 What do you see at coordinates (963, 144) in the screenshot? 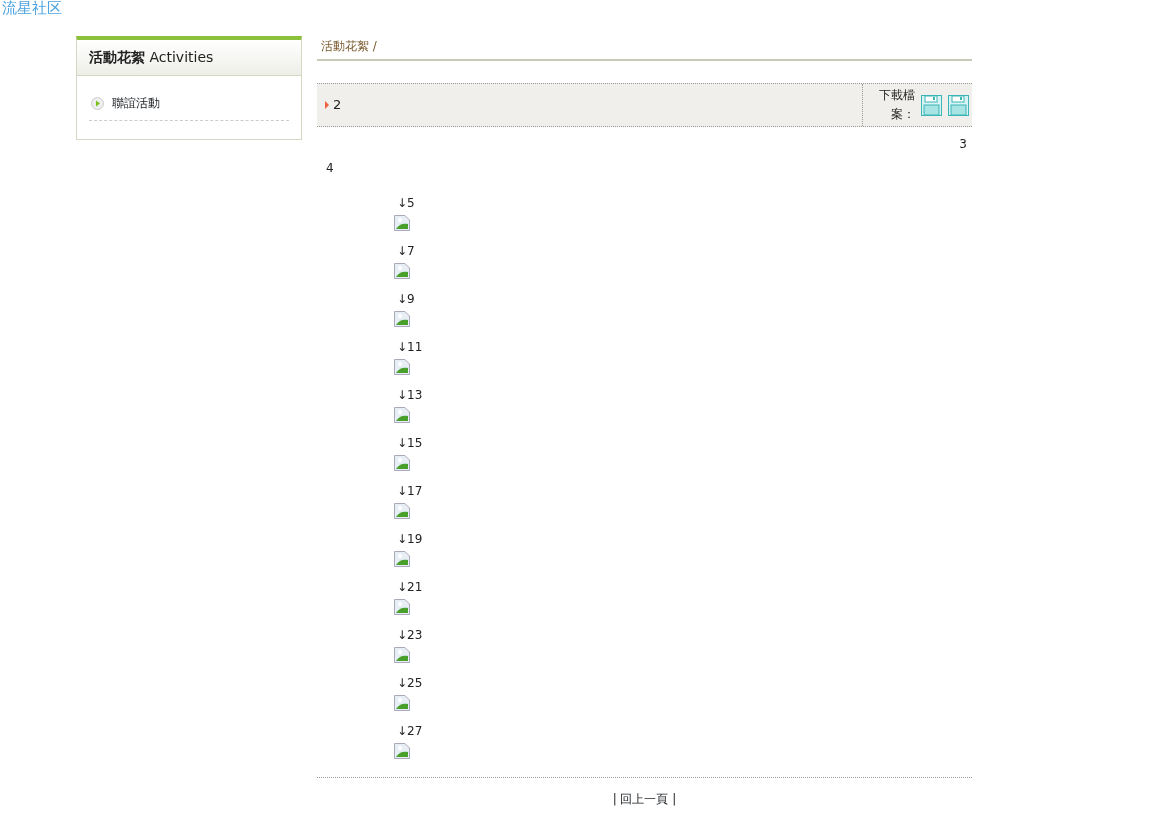
I see `body-text: 3` at bounding box center [963, 144].